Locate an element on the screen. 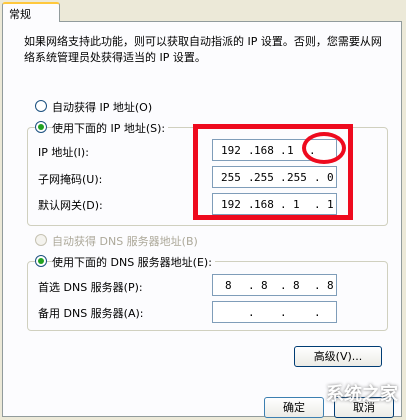  manual-ip-radio is located at coordinates (41, 127).